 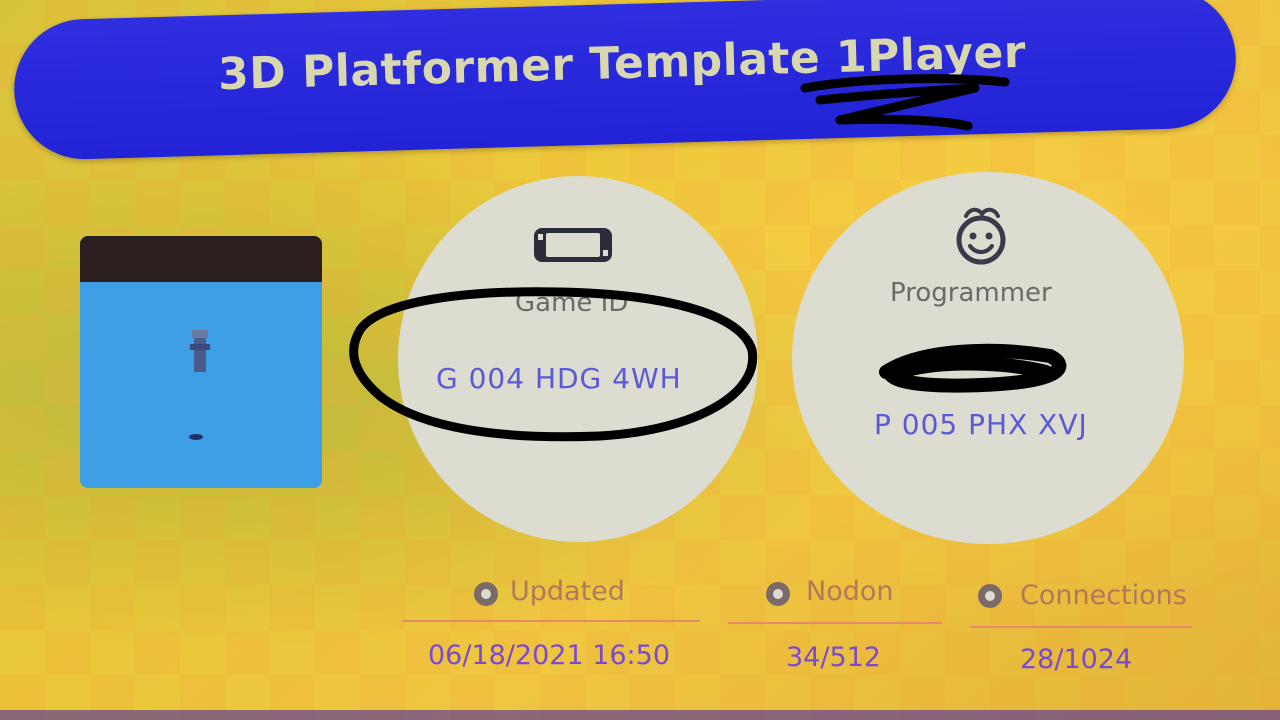 I want to click on game-thumbnail, so click(x=201, y=362).